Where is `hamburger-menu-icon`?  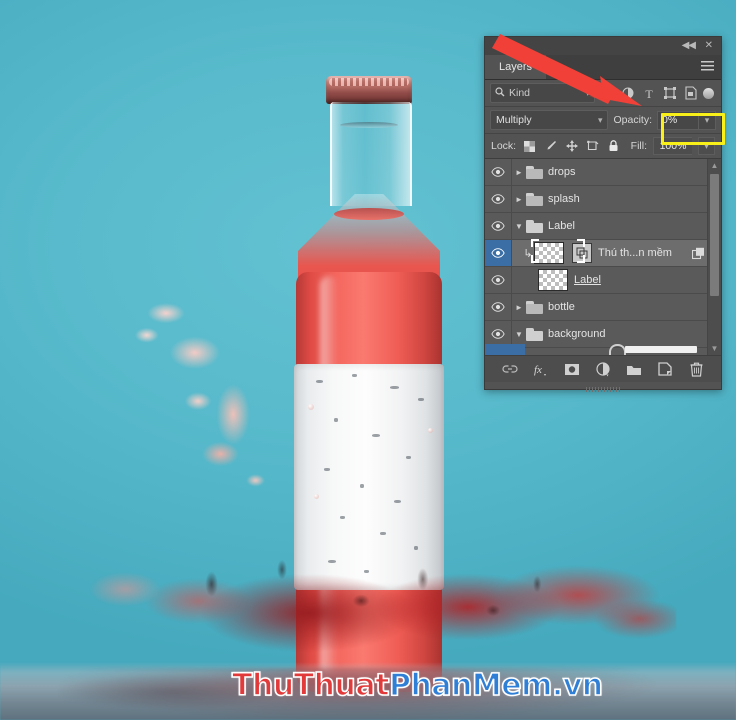 hamburger-menu-icon is located at coordinates (707, 66).